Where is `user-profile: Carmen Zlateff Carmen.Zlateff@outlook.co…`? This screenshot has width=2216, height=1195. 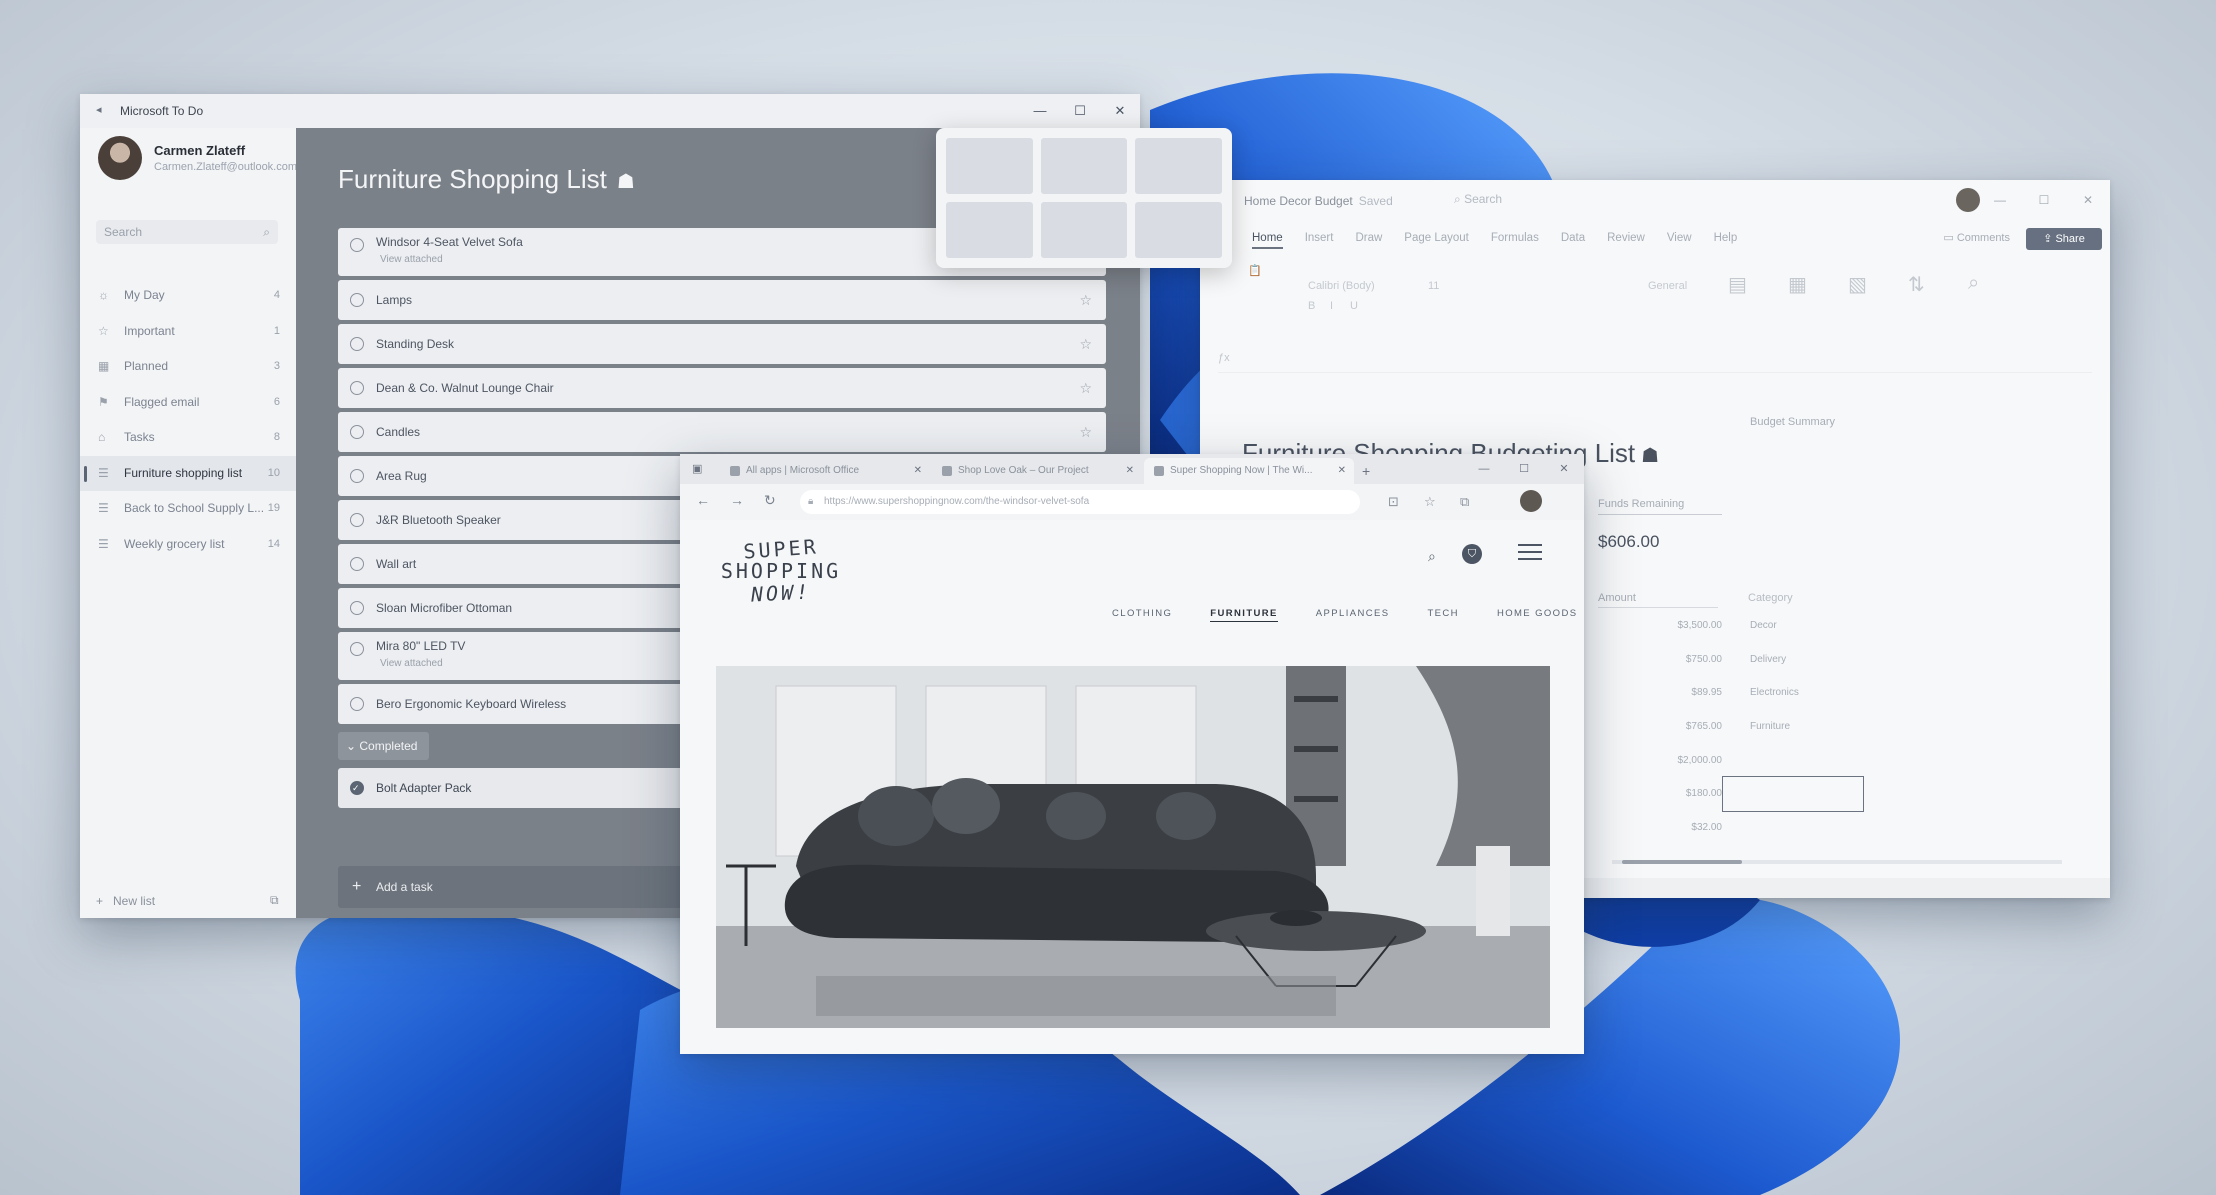 user-profile: Carmen Zlateff Carmen.Zlateff@outlook.co… is located at coordinates (197, 158).